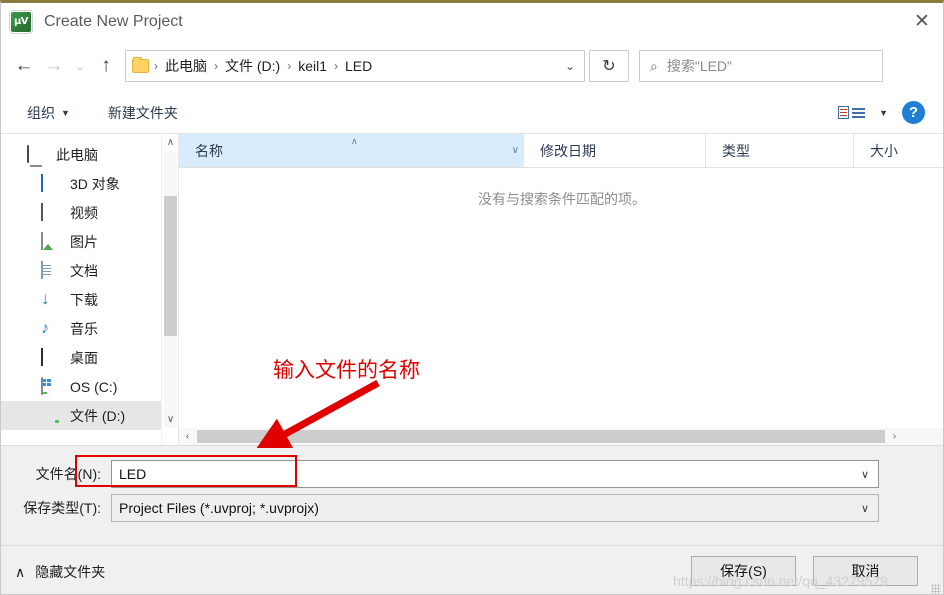 The width and height of the screenshot is (944, 595). Describe the element at coordinates (884, 150) in the screenshot. I see `column-header-label: 大小` at that location.